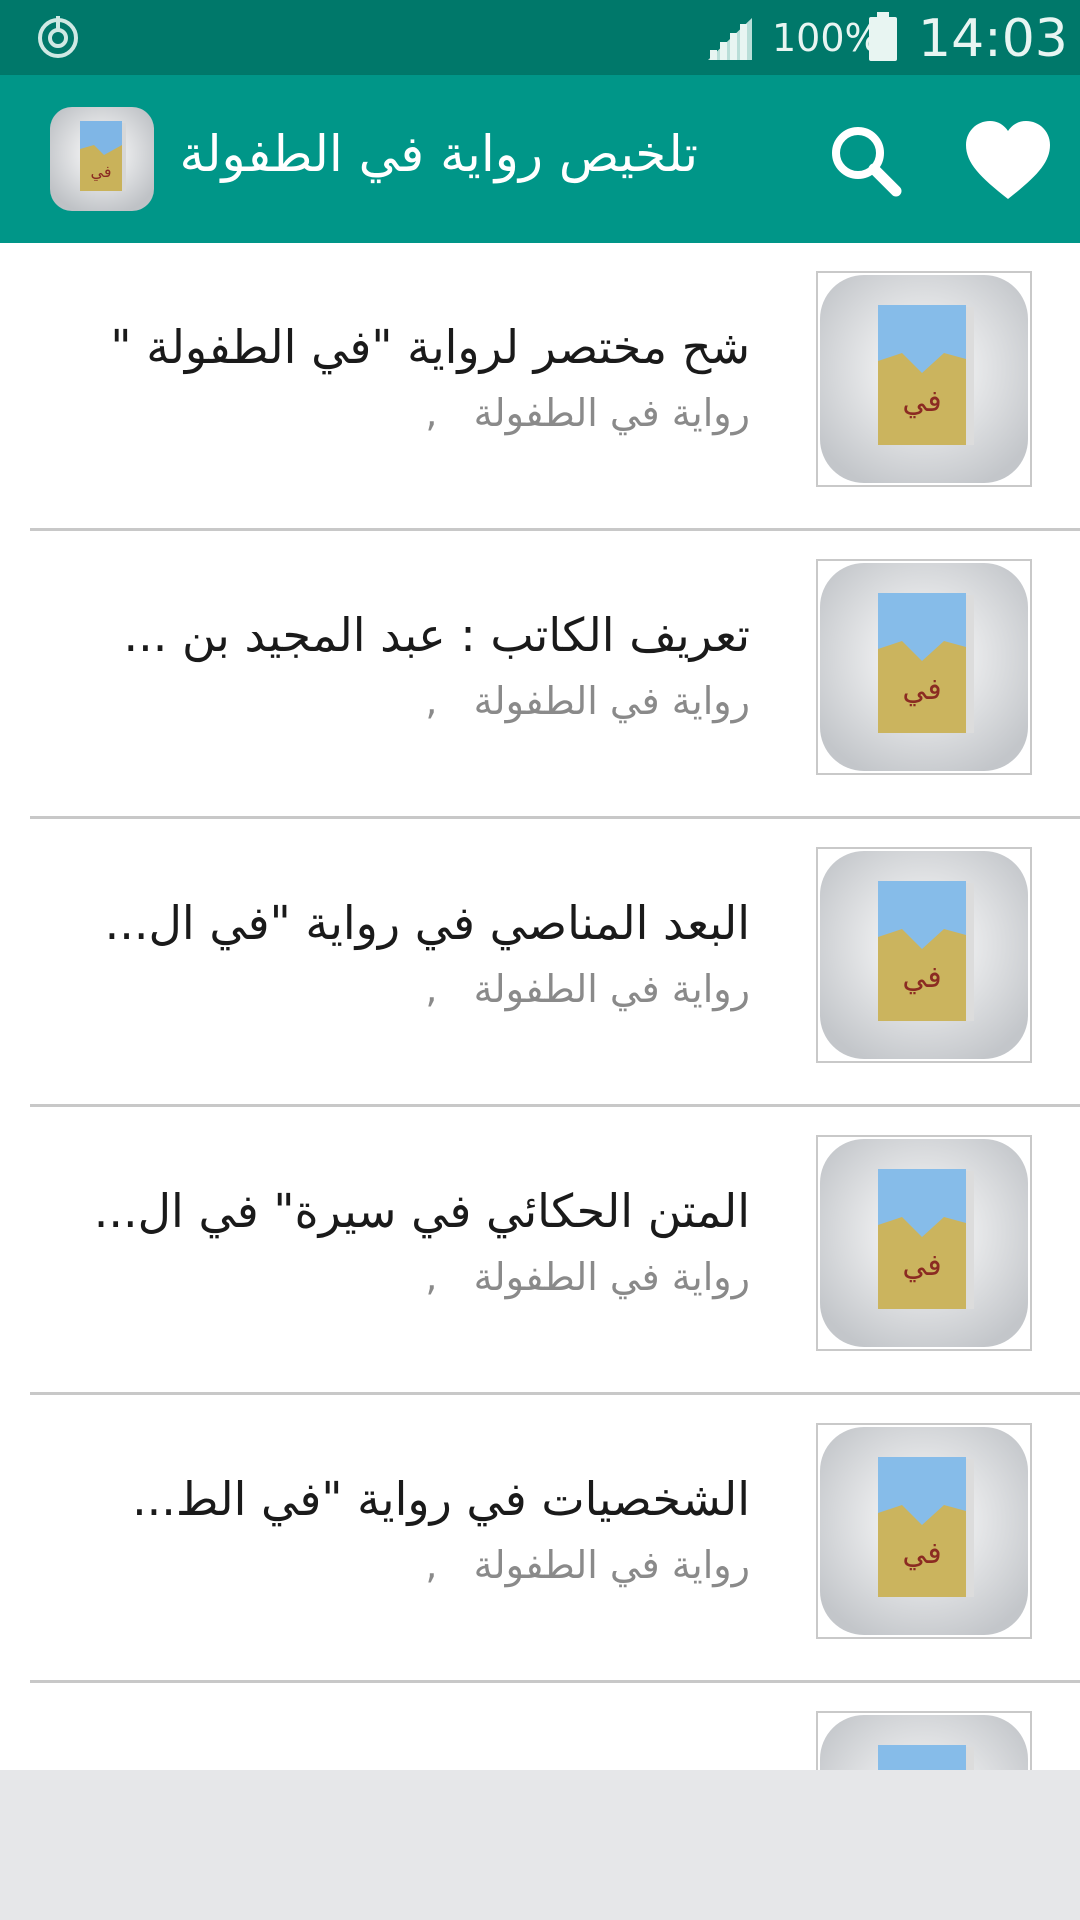 Image resolution: width=1080 pixels, height=1920 pixels. What do you see at coordinates (883, 36) in the screenshot?
I see `battery-icon` at bounding box center [883, 36].